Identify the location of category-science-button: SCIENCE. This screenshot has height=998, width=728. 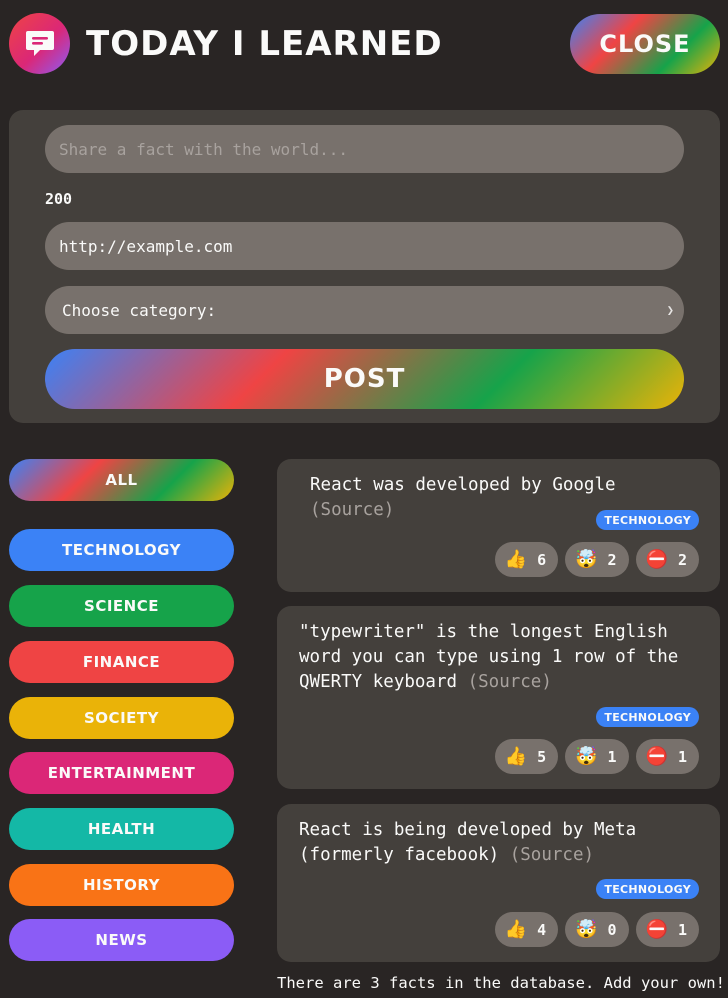
(121, 606).